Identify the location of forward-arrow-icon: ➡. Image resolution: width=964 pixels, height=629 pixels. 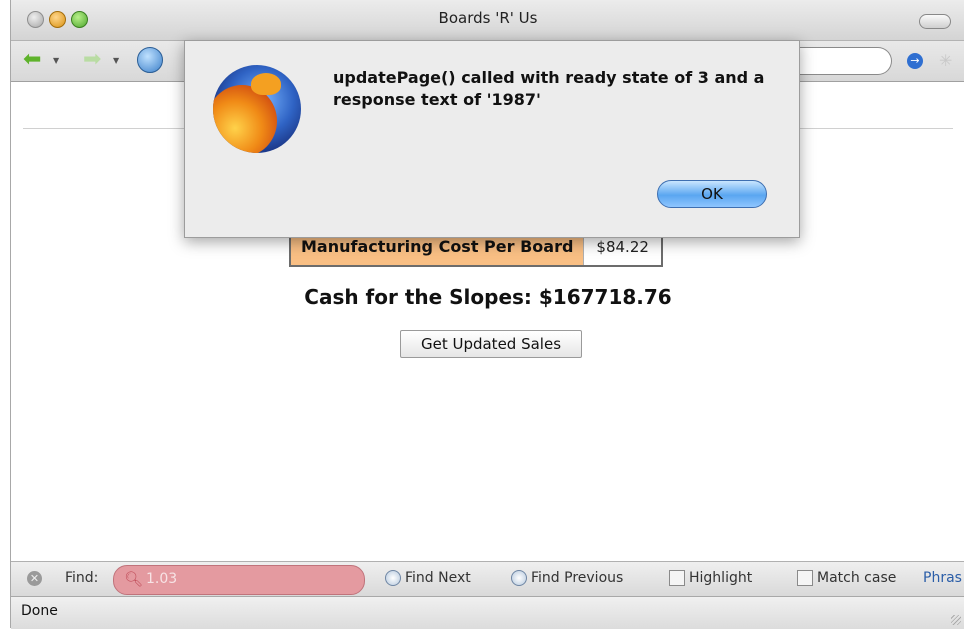
(92, 60).